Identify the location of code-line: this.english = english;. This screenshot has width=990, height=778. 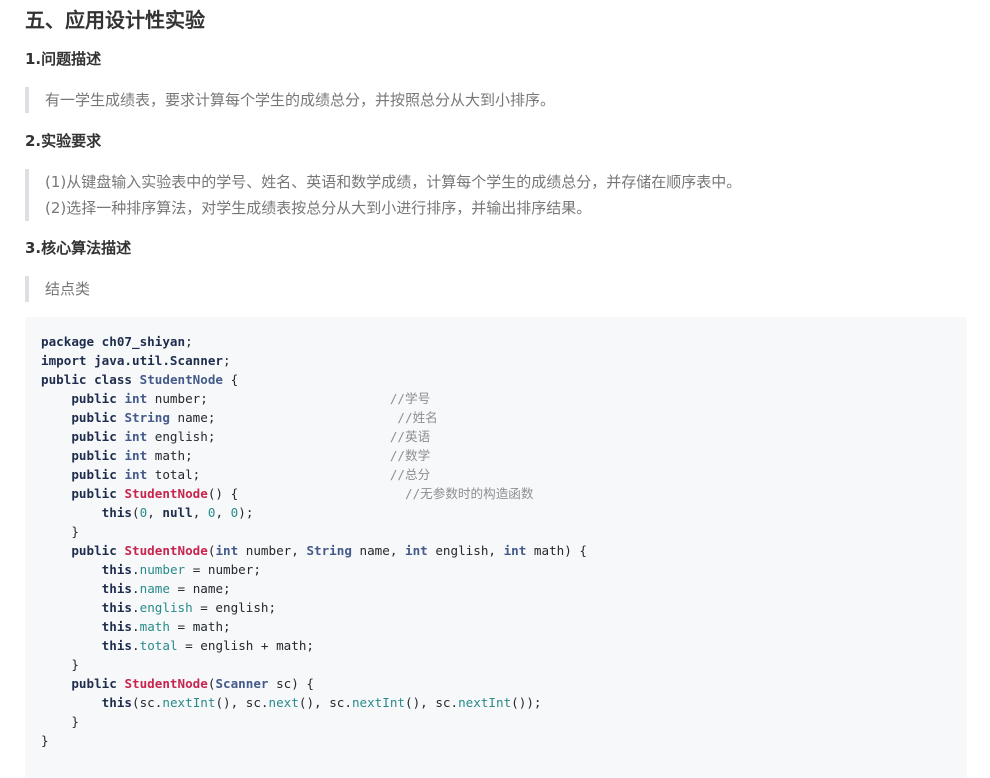
(314, 607).